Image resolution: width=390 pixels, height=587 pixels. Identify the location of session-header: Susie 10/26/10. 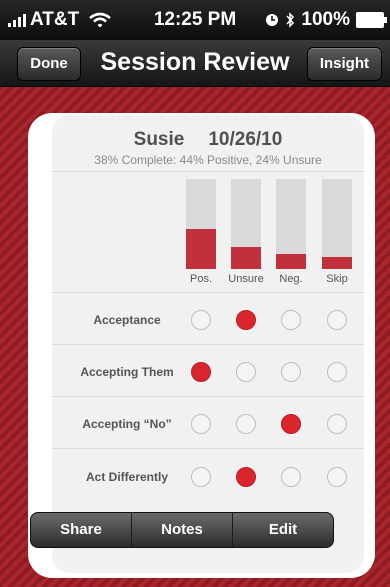
(208, 140).